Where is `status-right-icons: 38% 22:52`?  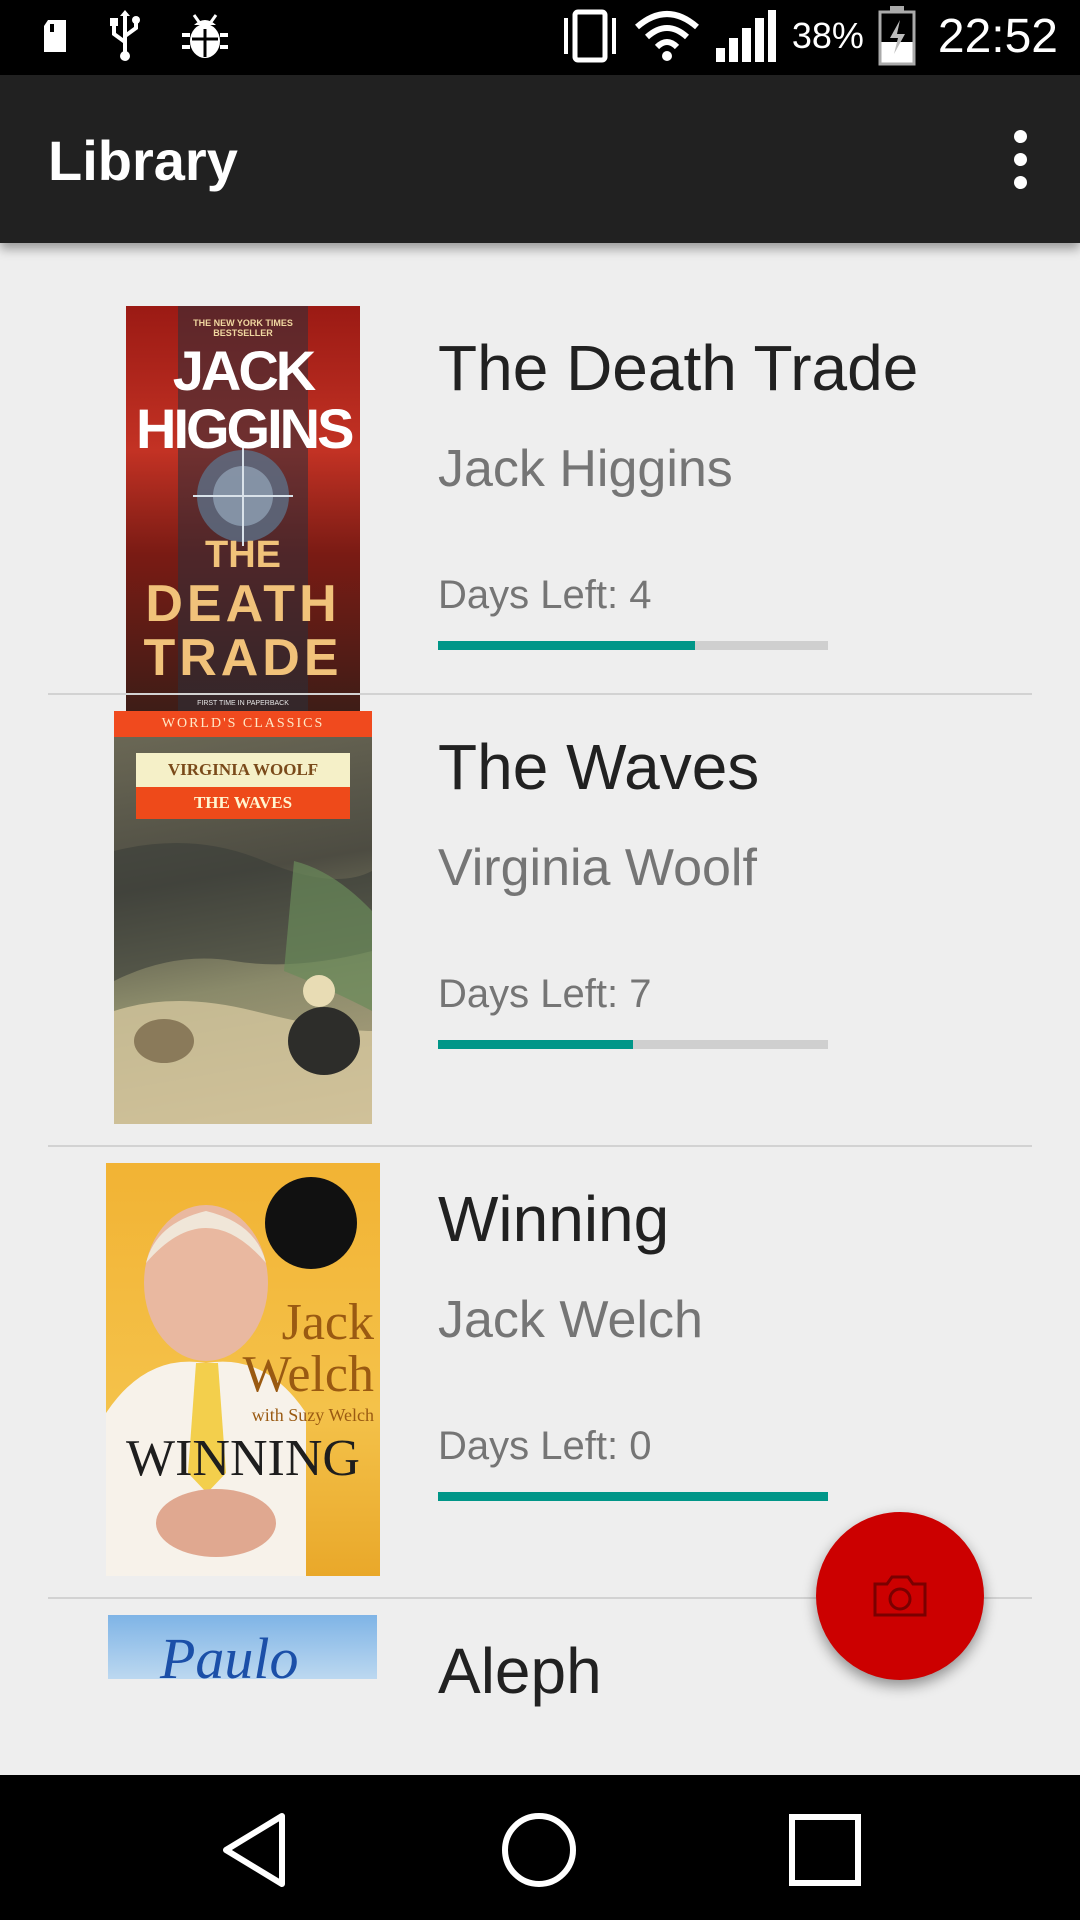 status-right-icons: 38% 22:52 is located at coordinates (809, 36).